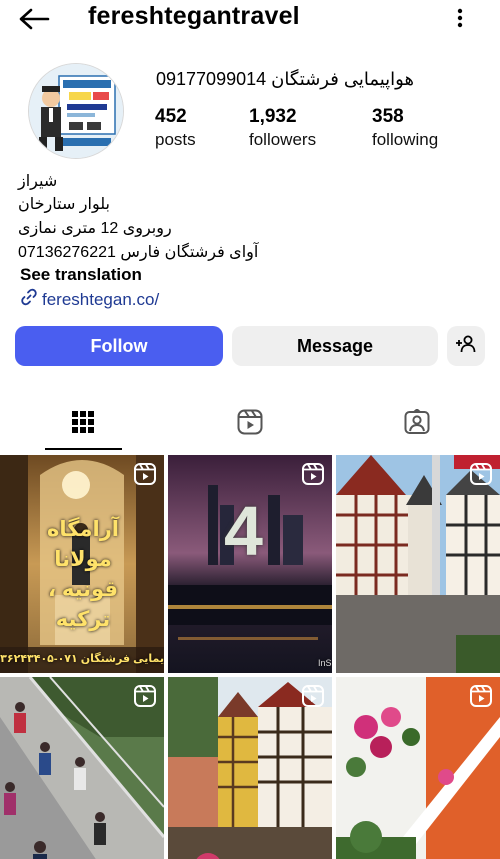 This screenshot has height=859, width=500. I want to click on back-arrow-icon, so click(34, 19).